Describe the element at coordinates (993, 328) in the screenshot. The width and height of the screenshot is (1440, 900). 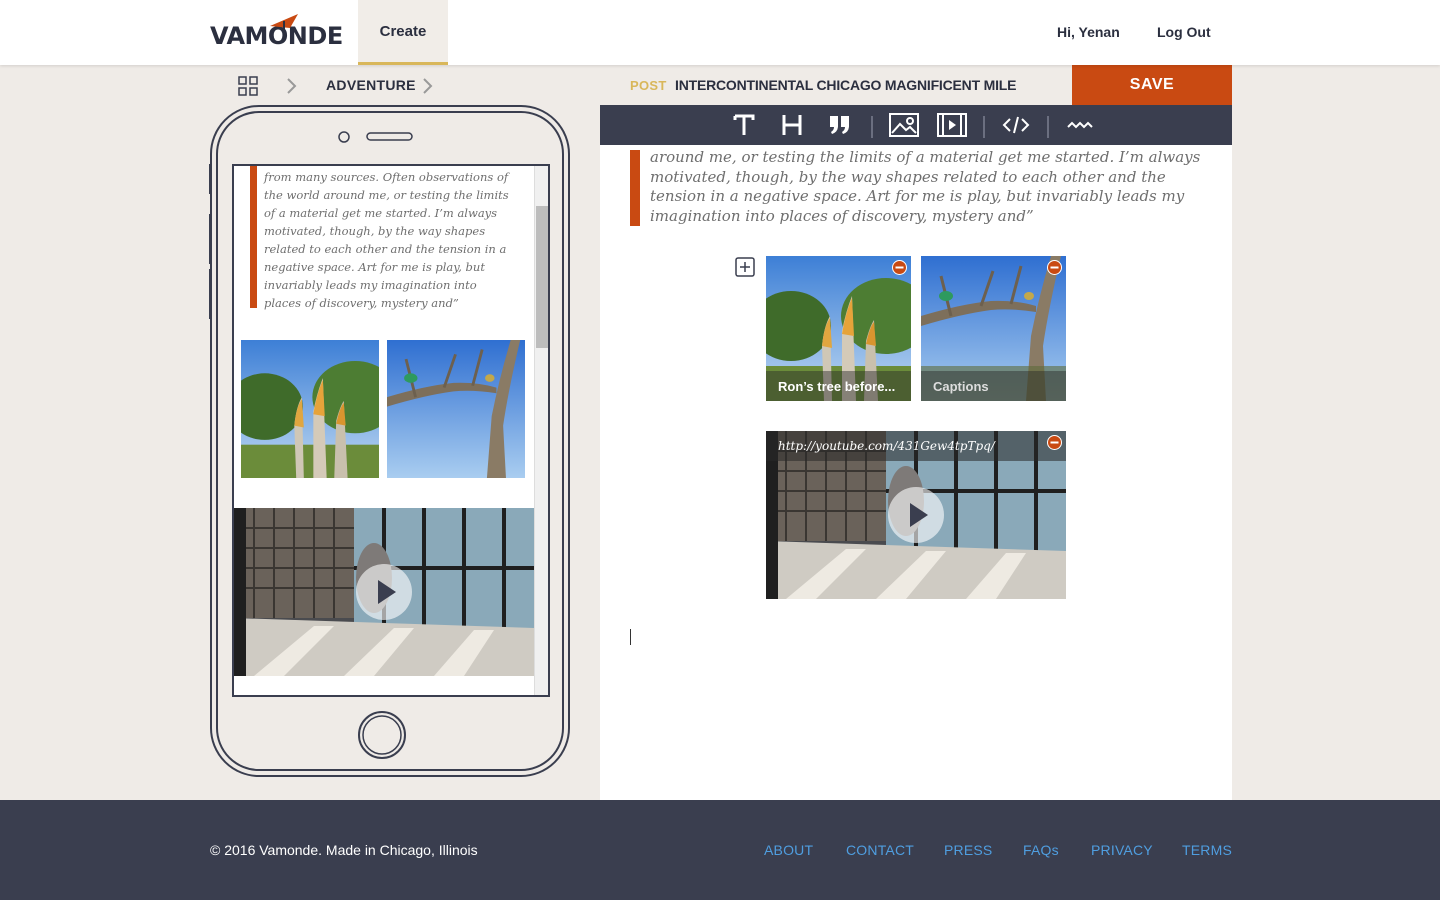
I see `image-tile: Captions` at that location.